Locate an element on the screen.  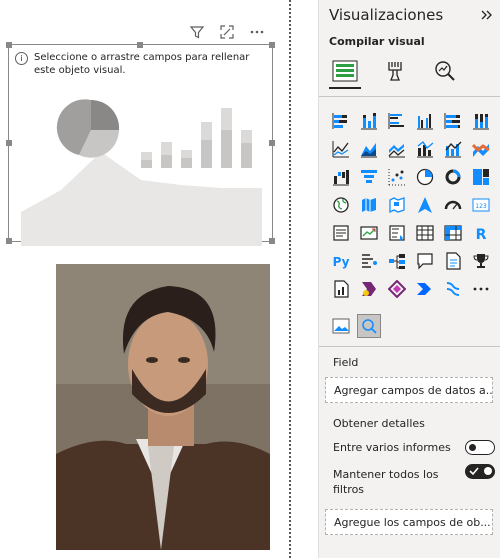
info-icon: i is located at coordinates (21, 58).